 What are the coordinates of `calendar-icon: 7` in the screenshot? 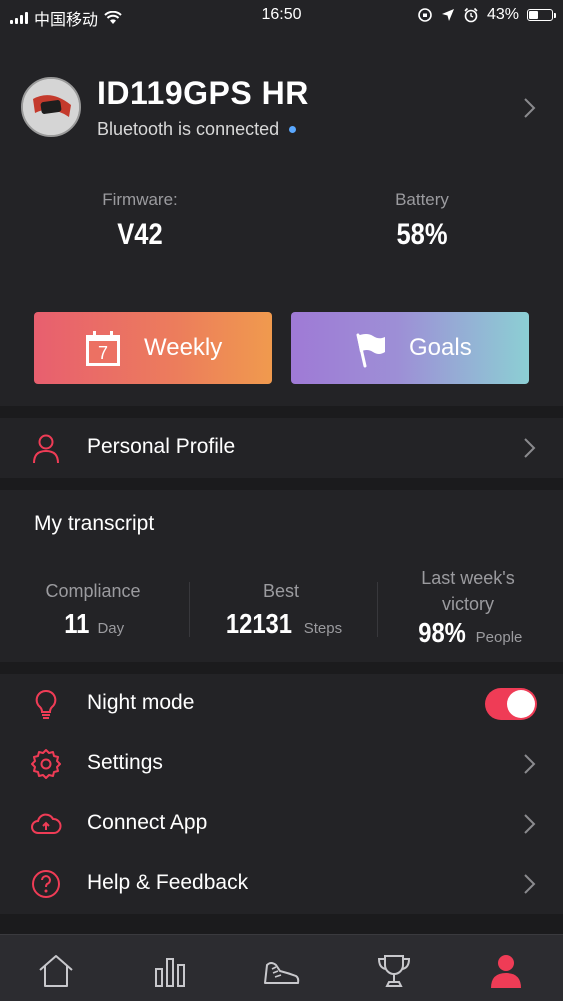 It's located at (103, 348).